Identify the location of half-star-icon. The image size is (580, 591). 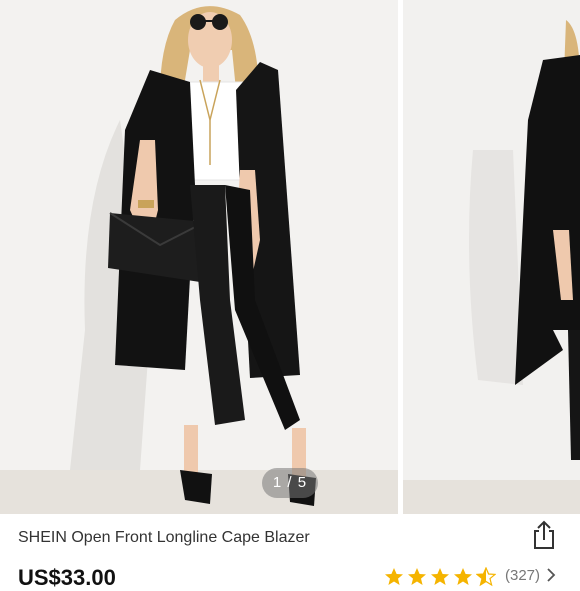
(486, 577).